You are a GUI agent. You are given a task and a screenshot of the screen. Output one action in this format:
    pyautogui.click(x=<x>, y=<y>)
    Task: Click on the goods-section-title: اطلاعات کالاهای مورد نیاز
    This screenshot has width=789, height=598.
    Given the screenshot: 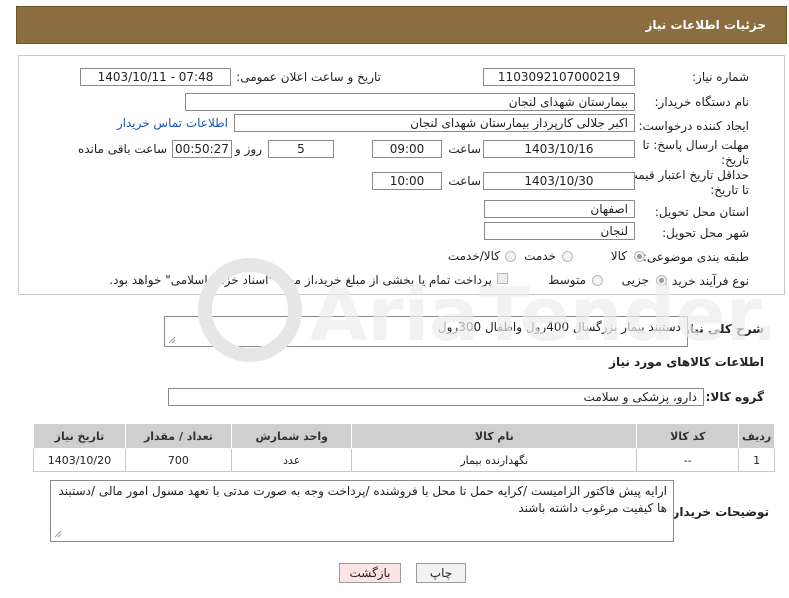 What is the action you would take?
    pyautogui.click(x=686, y=362)
    